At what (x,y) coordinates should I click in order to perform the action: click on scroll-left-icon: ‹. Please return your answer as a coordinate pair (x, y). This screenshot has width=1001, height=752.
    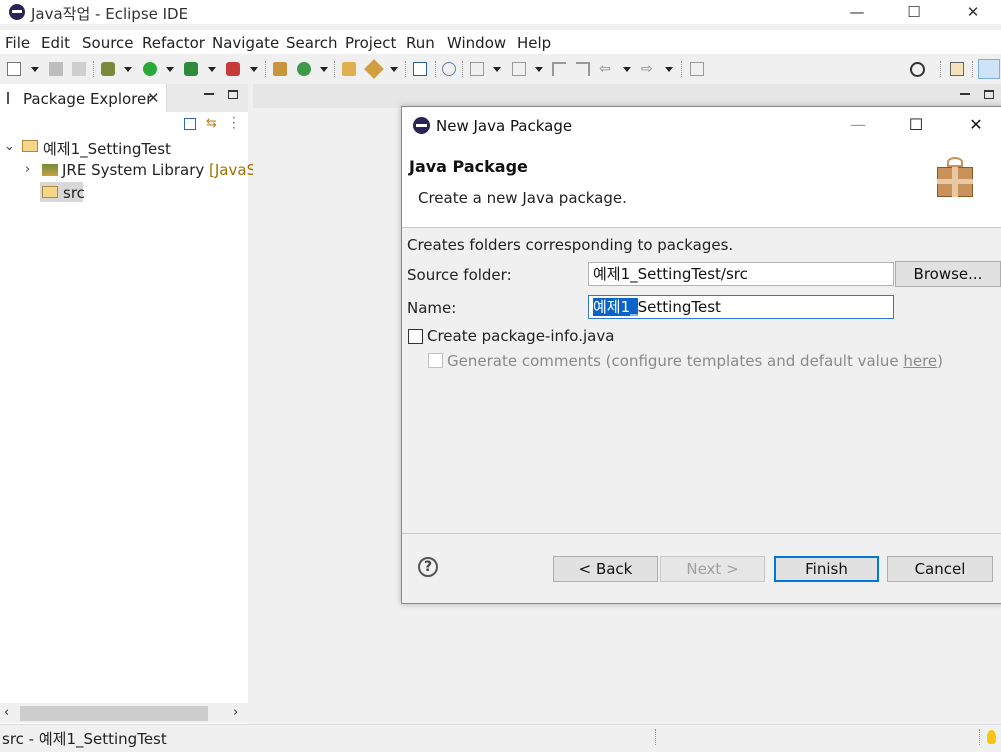
    Looking at the image, I should click on (6, 712).